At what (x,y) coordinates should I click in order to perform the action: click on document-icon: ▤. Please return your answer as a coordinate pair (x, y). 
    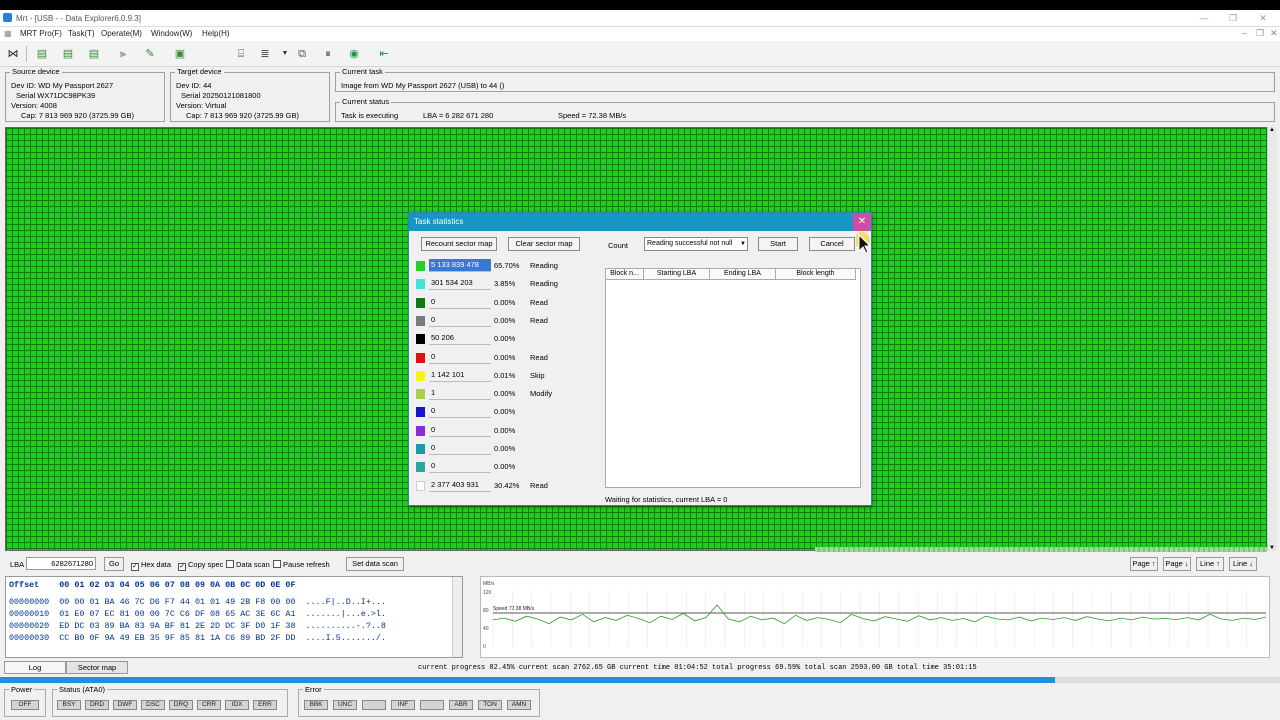
    Looking at the image, I should click on (42, 54).